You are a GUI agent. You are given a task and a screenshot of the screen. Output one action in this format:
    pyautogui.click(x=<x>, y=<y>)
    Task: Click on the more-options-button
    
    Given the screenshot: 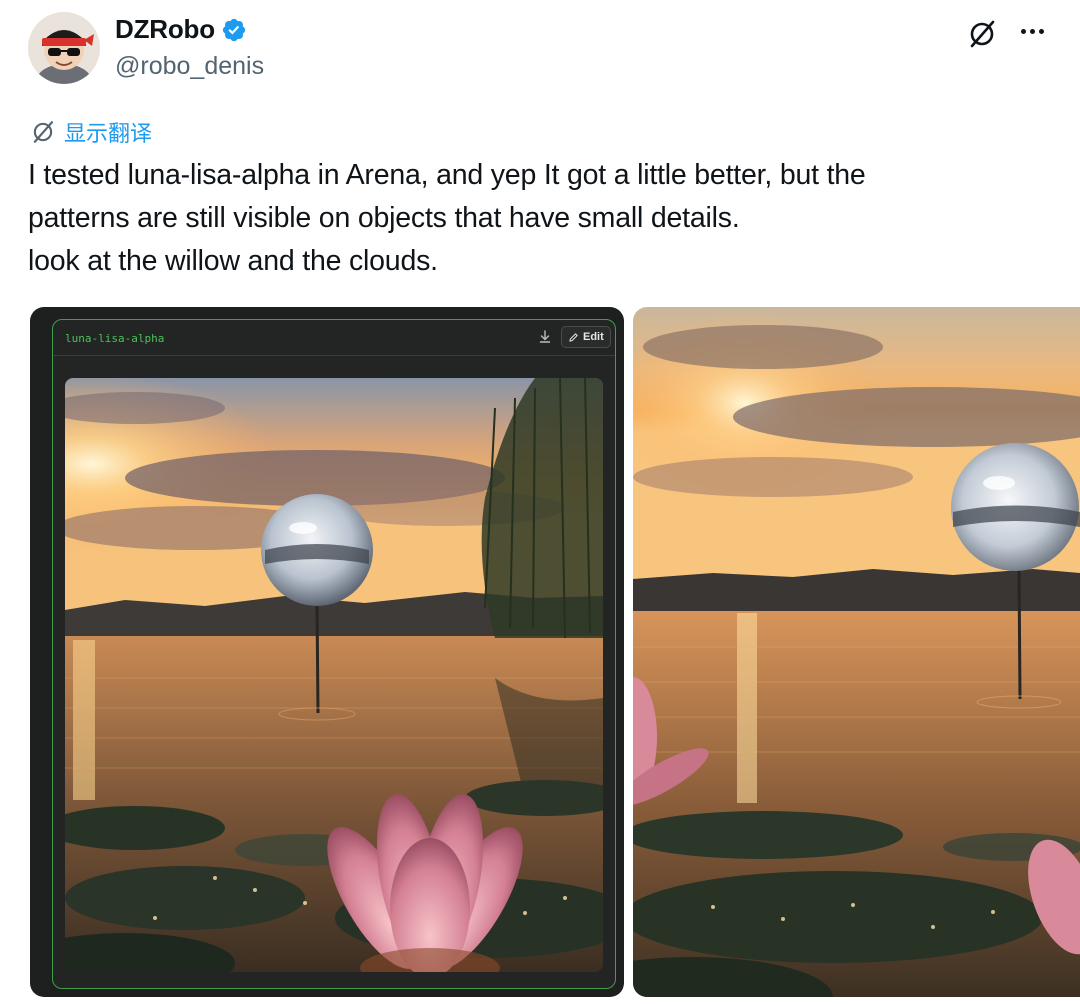 What is the action you would take?
    pyautogui.click(x=1032, y=31)
    